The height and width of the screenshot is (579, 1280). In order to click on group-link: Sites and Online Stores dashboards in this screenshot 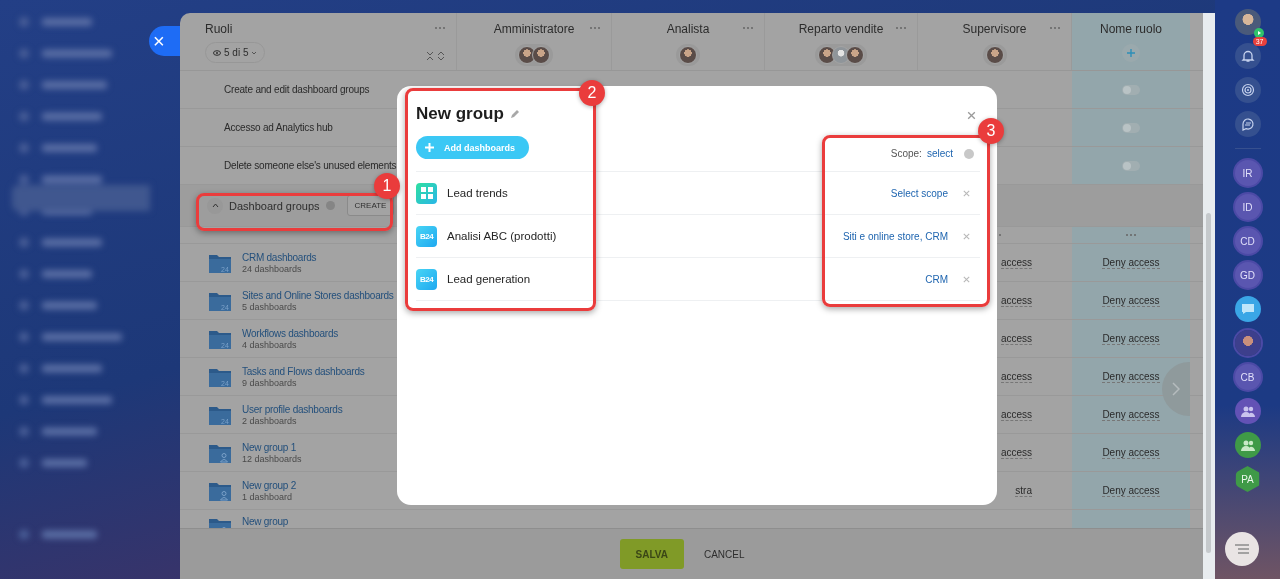, I will do `click(318, 295)`.